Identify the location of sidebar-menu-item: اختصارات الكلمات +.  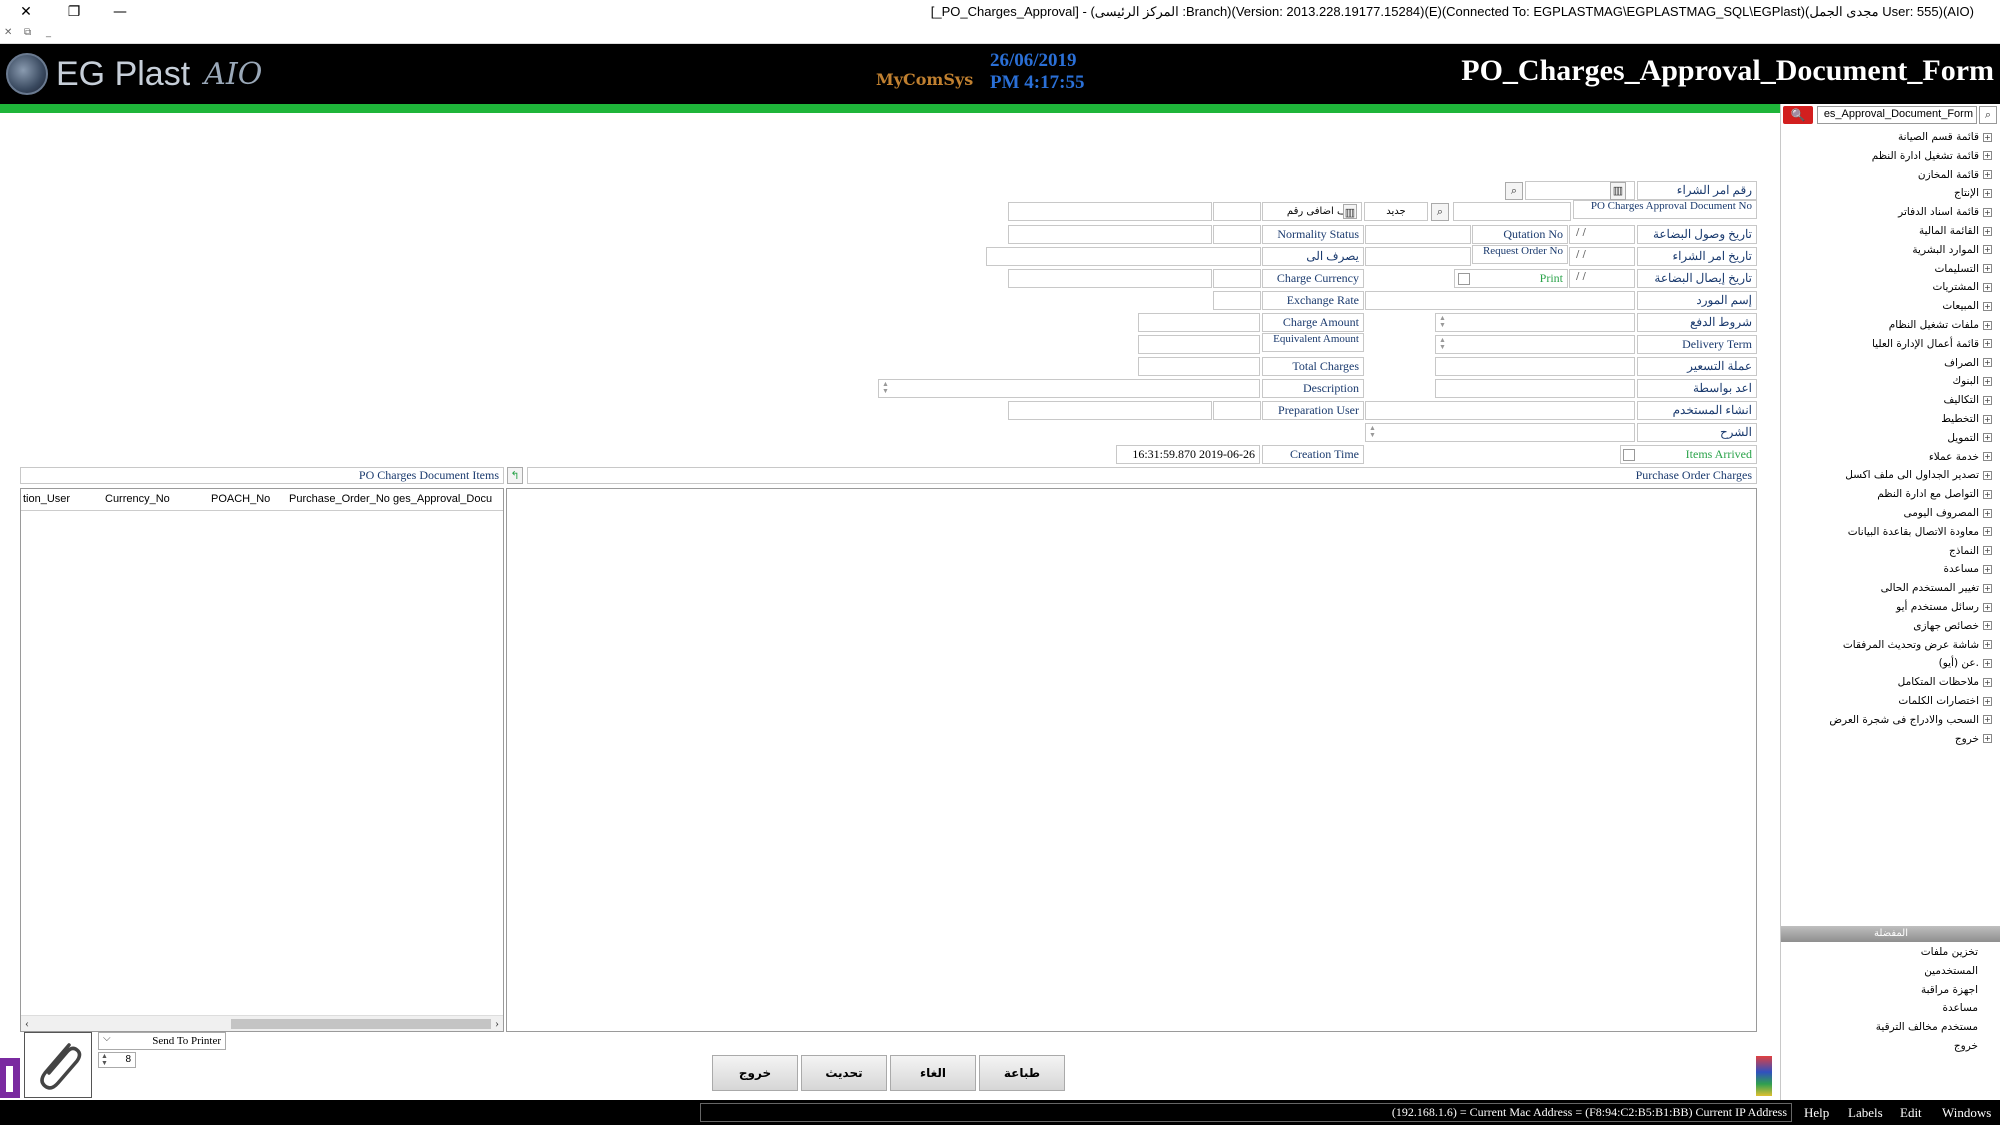
(1945, 701).